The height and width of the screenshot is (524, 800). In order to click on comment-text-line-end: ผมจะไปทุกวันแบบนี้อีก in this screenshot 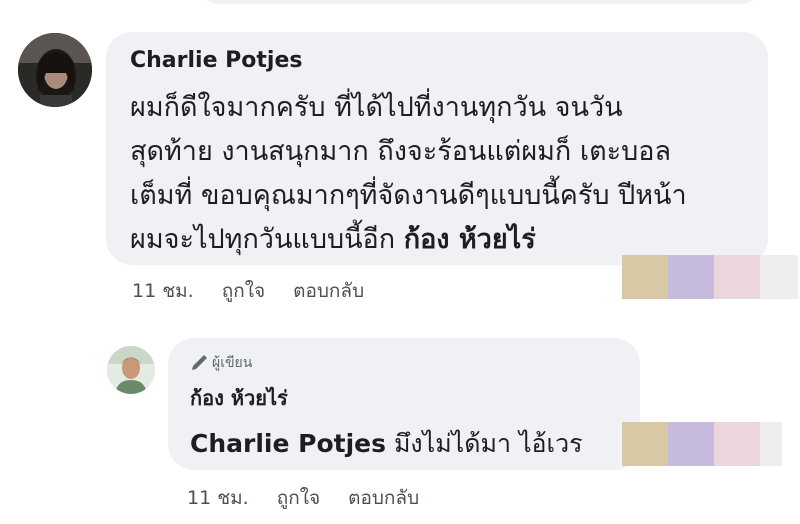, I will do `click(267, 239)`.